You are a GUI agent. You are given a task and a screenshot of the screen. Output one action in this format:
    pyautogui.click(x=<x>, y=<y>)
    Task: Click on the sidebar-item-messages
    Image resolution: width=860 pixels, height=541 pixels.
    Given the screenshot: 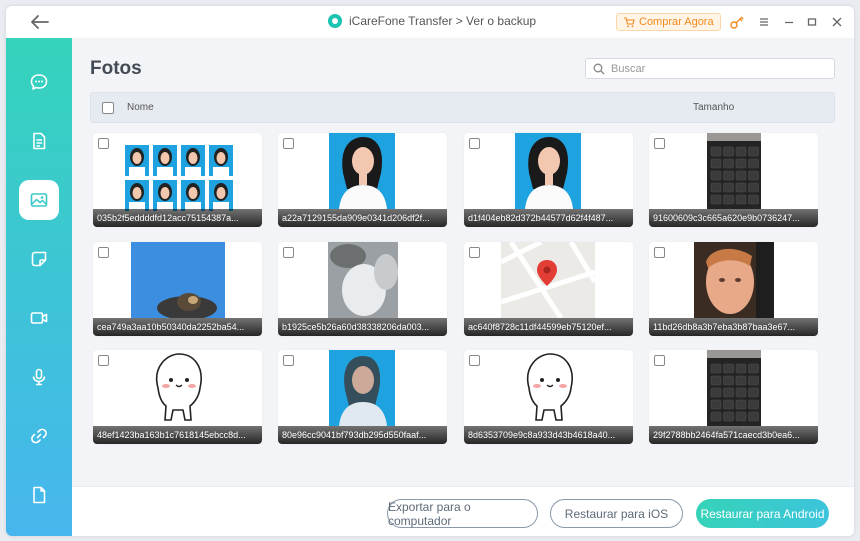 What is the action you would take?
    pyautogui.click(x=39, y=82)
    